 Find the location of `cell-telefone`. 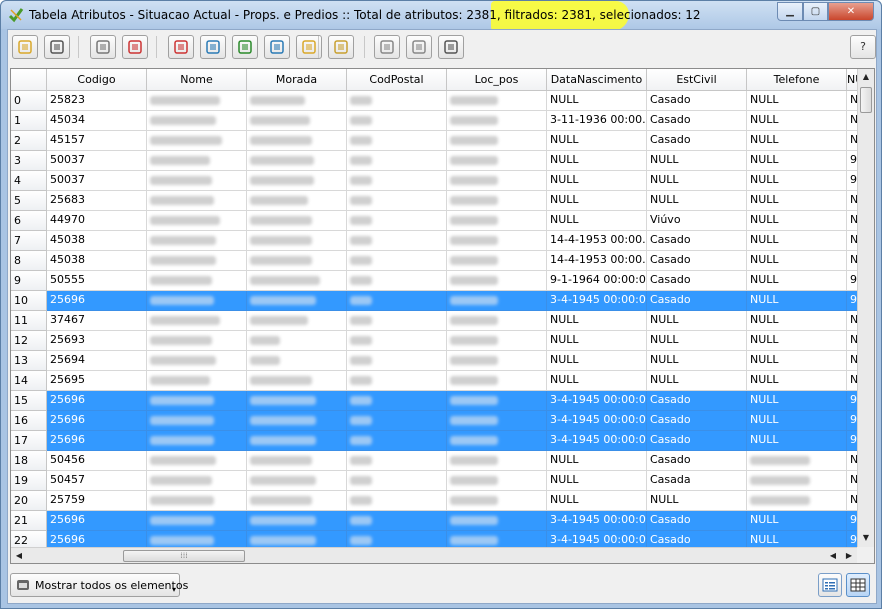

cell-telefone is located at coordinates (797, 501).